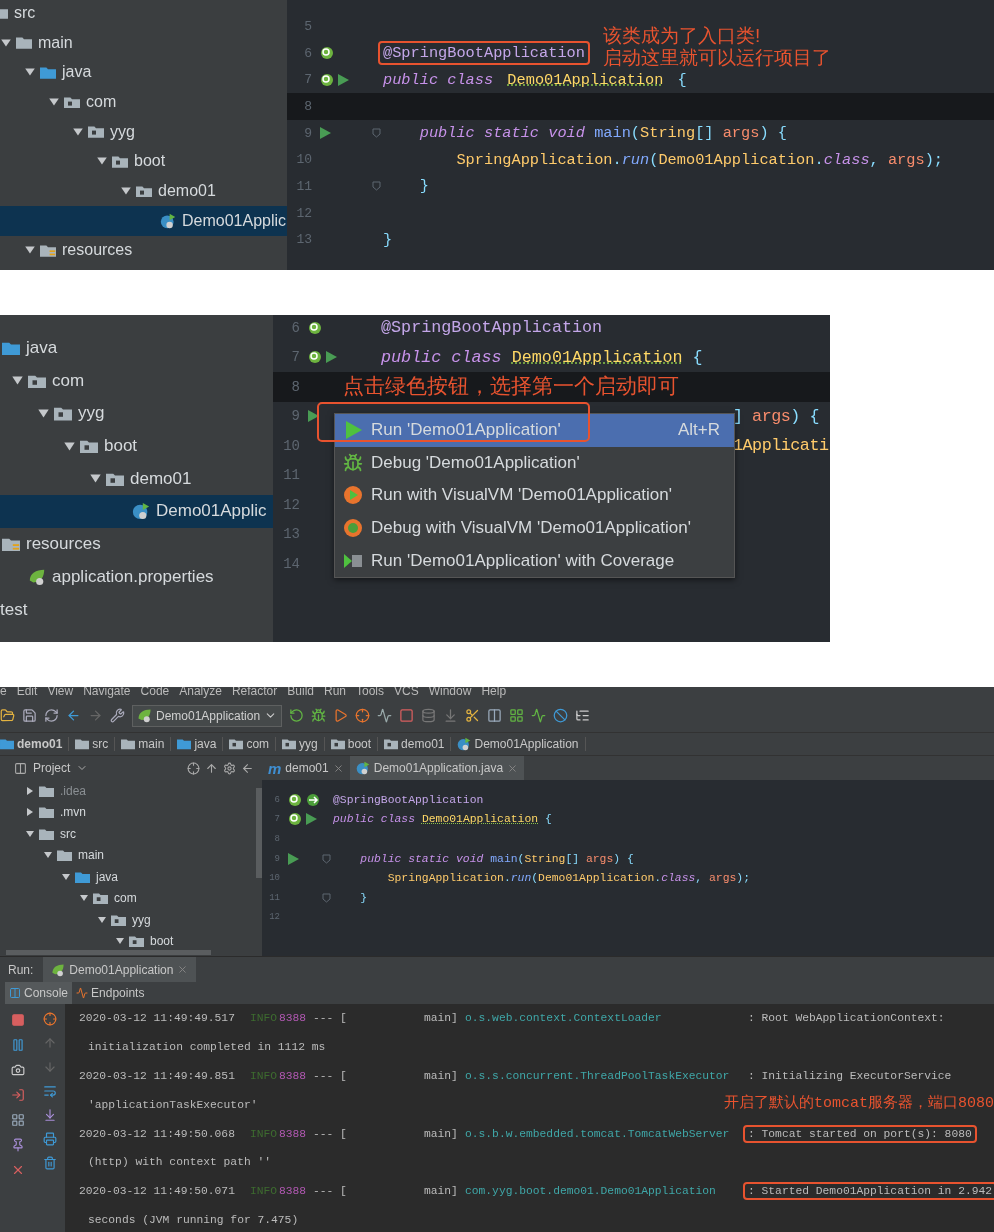  Describe the element at coordinates (155, 692) in the screenshot. I see `menu-item: Code` at that location.